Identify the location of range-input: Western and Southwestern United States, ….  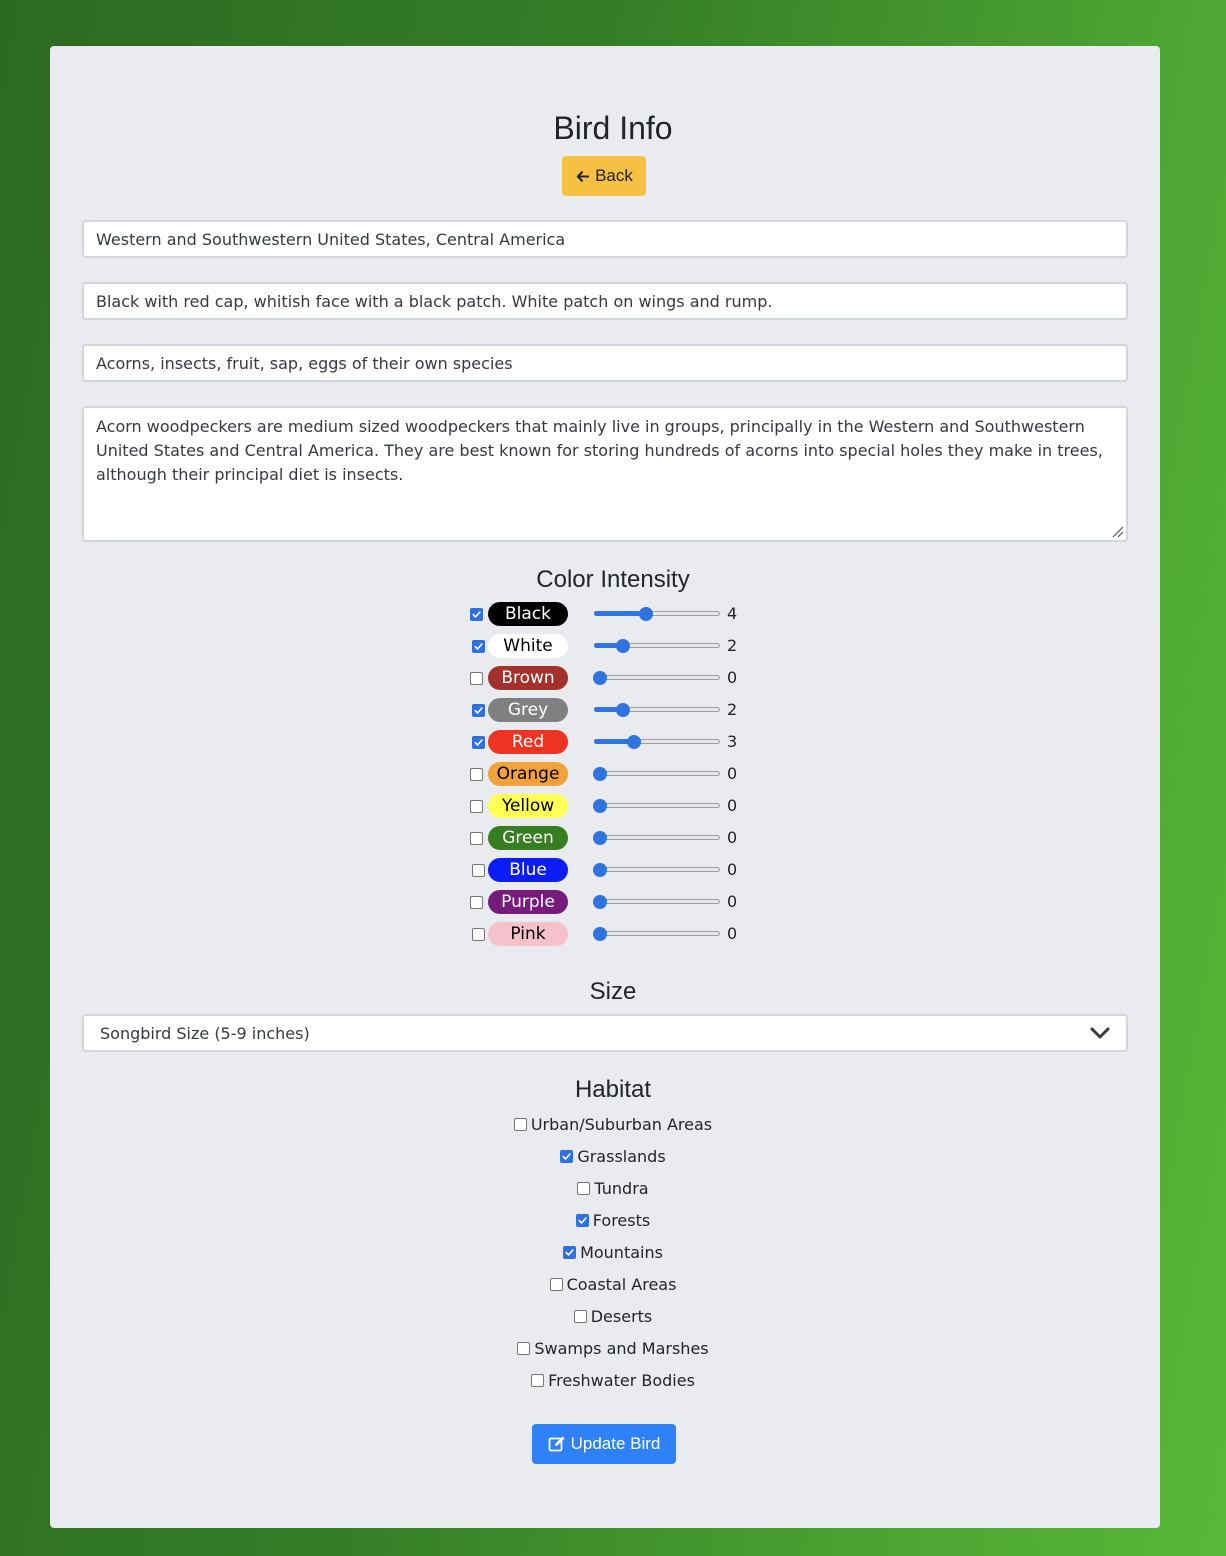
(605, 239).